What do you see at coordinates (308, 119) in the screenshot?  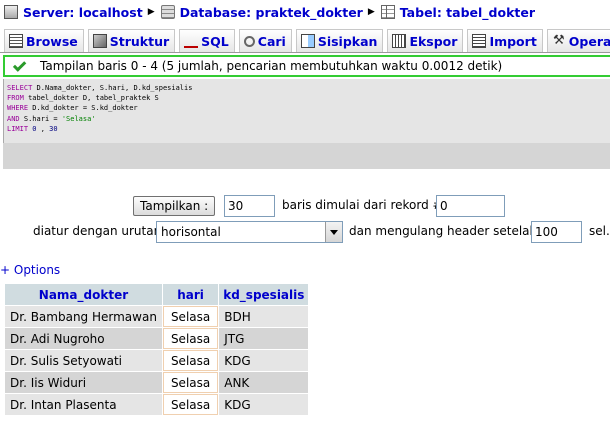 I see `sql-line: AND S.hari = 'Selasa'` at bounding box center [308, 119].